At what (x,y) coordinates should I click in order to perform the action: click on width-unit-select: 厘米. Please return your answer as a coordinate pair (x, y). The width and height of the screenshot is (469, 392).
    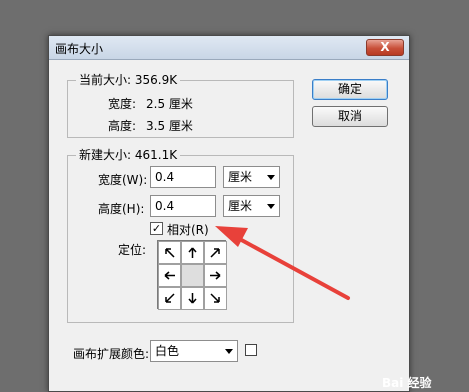
    Looking at the image, I should click on (251, 177).